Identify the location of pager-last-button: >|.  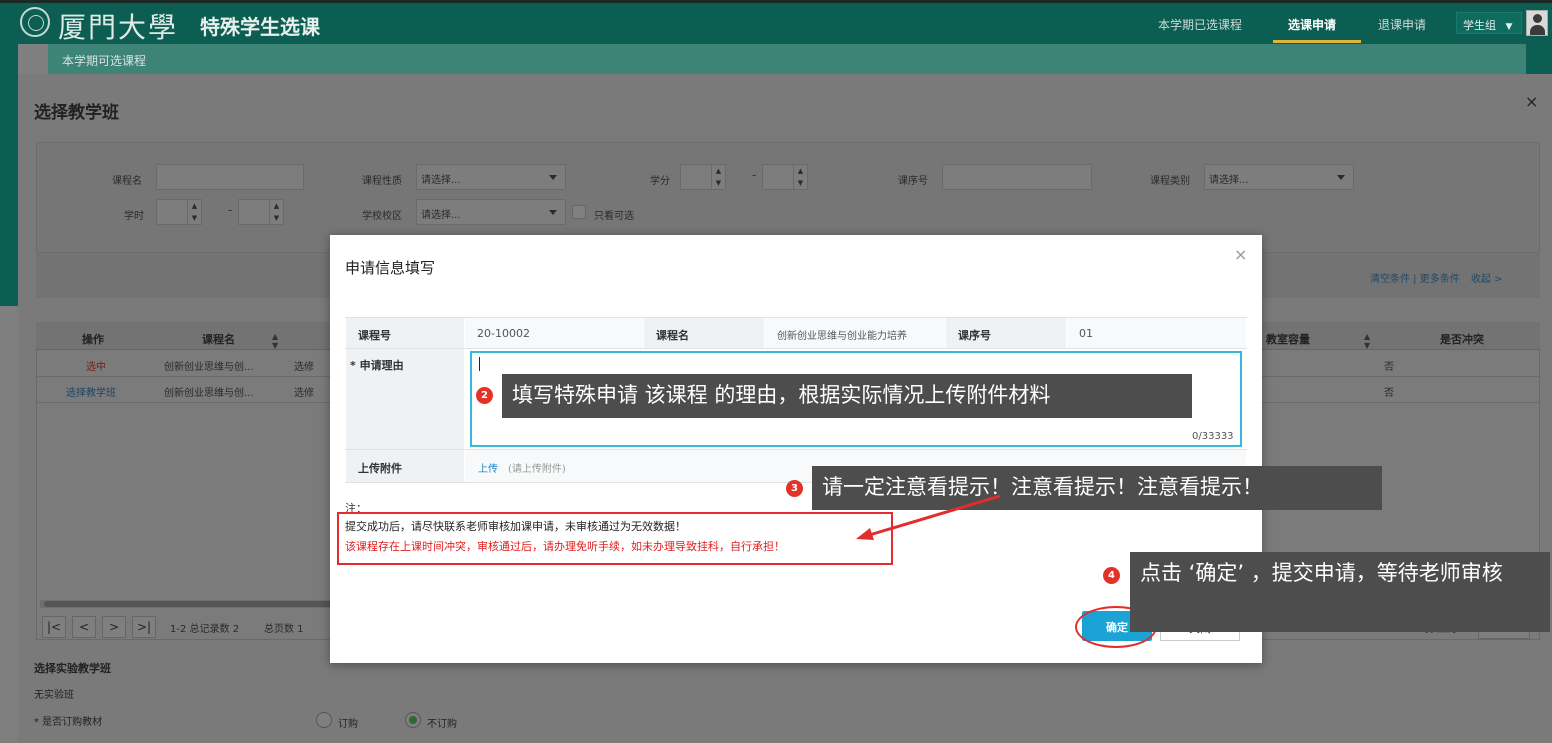
(144, 627).